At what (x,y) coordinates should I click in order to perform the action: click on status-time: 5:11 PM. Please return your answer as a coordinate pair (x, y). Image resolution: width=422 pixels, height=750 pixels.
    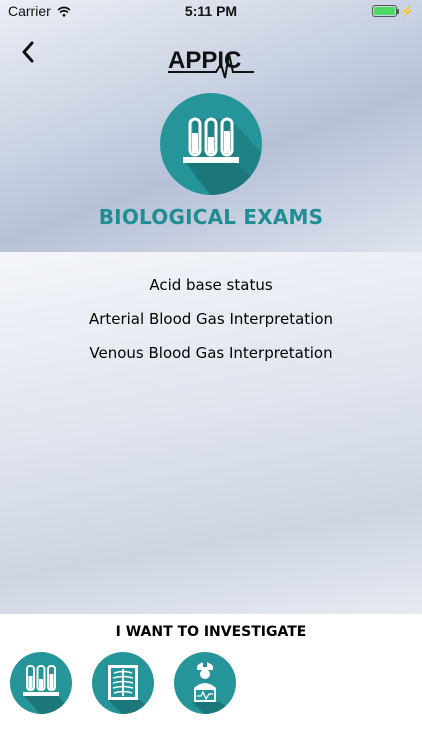
    Looking at the image, I should click on (211, 11).